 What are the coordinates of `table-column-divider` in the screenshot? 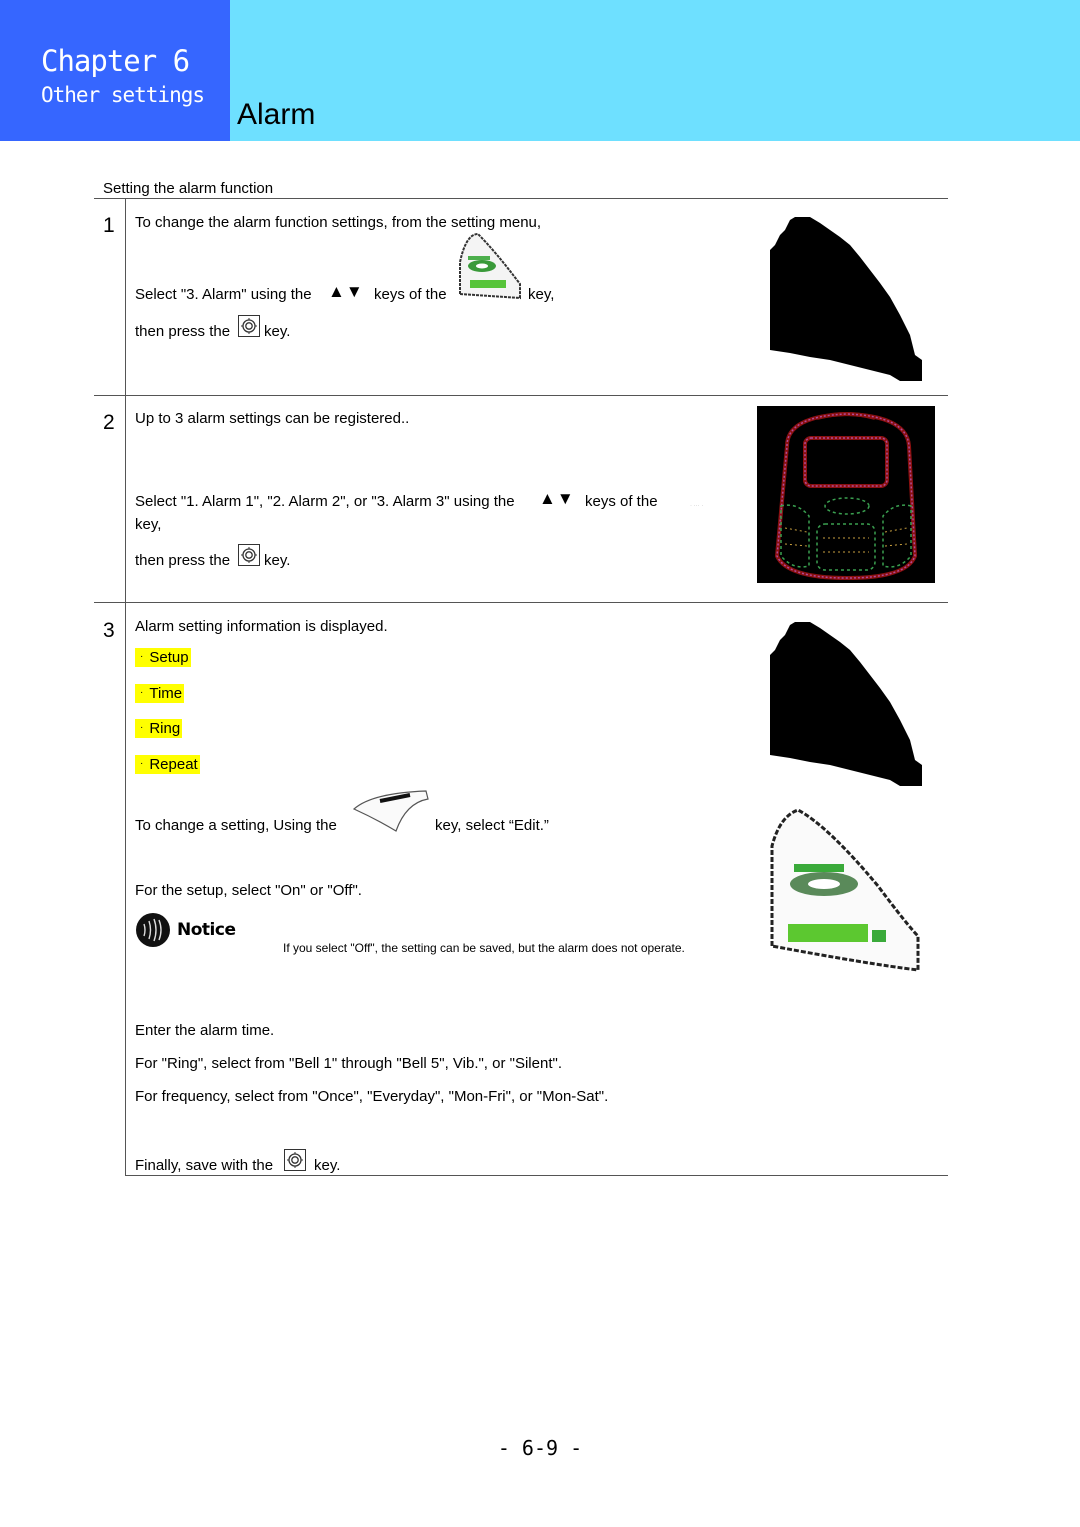 It's located at (125, 687).